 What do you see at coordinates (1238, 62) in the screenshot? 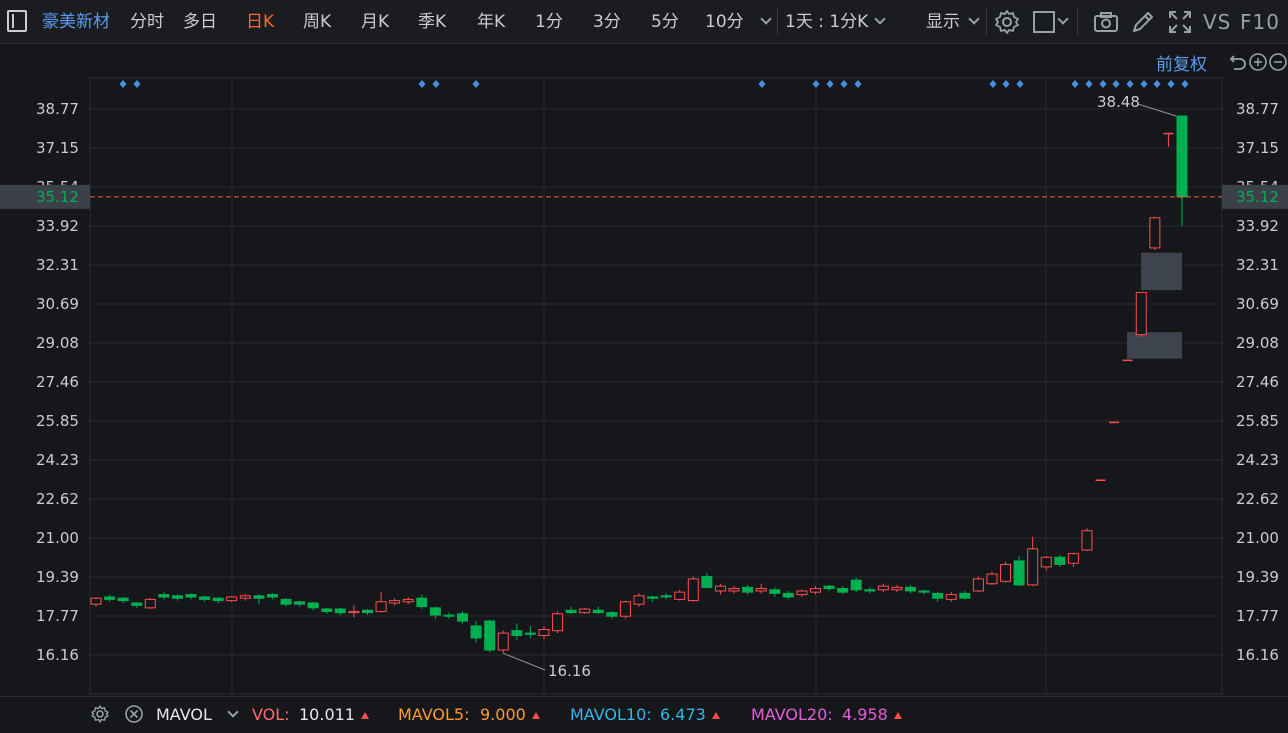
I see `undo-icon` at bounding box center [1238, 62].